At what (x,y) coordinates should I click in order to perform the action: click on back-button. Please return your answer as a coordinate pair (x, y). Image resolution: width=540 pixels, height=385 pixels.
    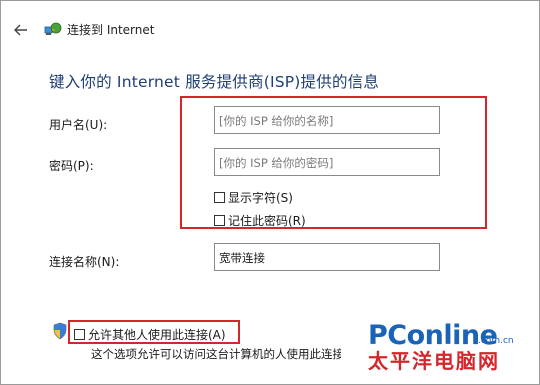
    Looking at the image, I should click on (21, 30).